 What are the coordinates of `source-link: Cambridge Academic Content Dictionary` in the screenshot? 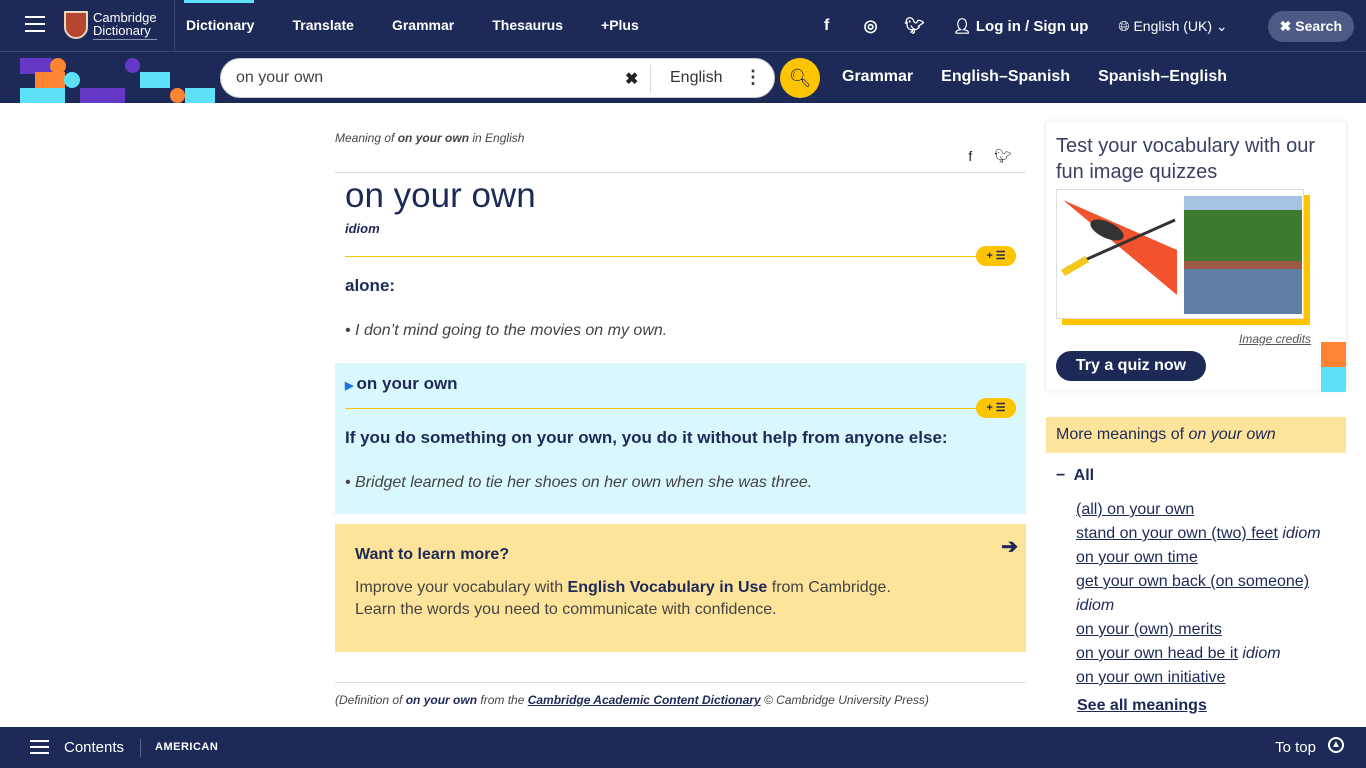 It's located at (644, 700).